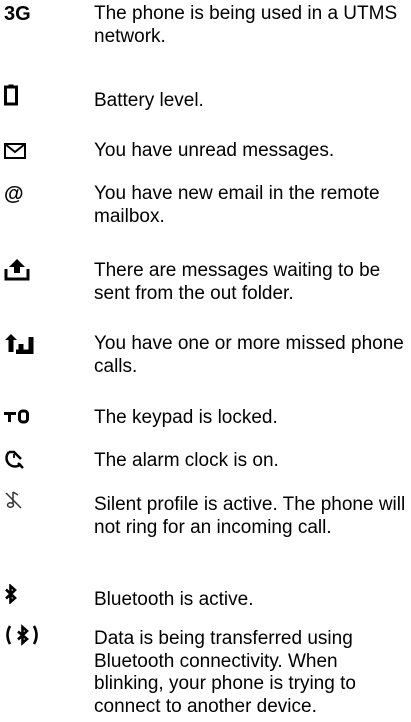  Describe the element at coordinates (249, 355) in the screenshot. I see `indicator-description: You have one or more missed phone calls.` at that location.